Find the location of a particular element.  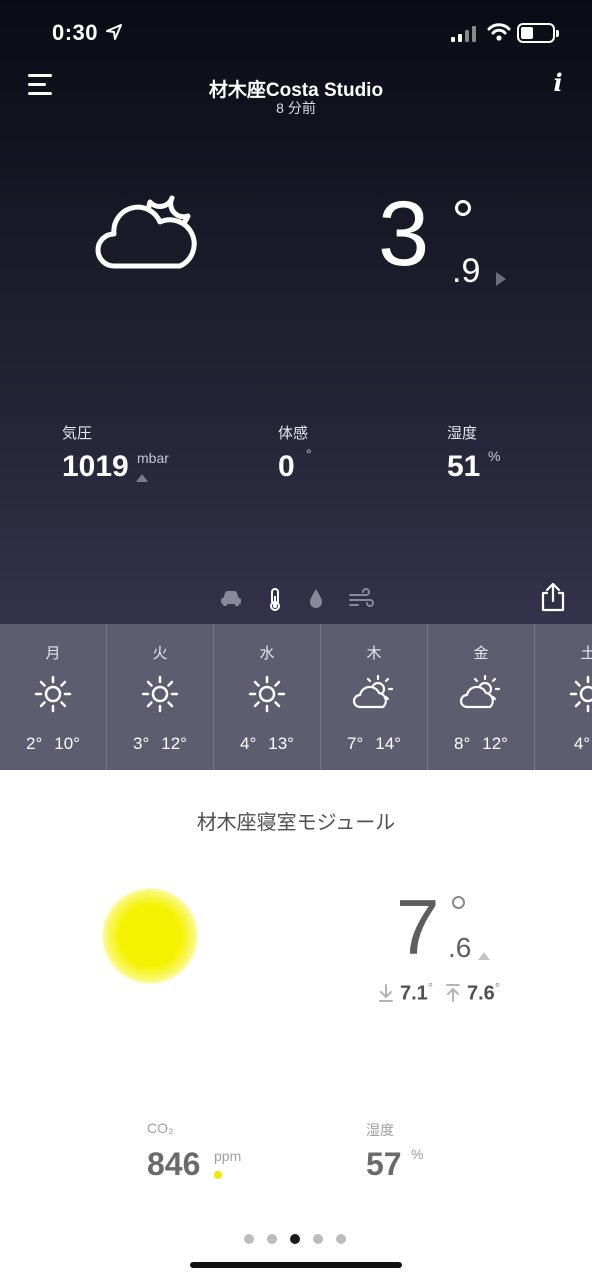

humidity-value: 51 is located at coordinates (464, 466).